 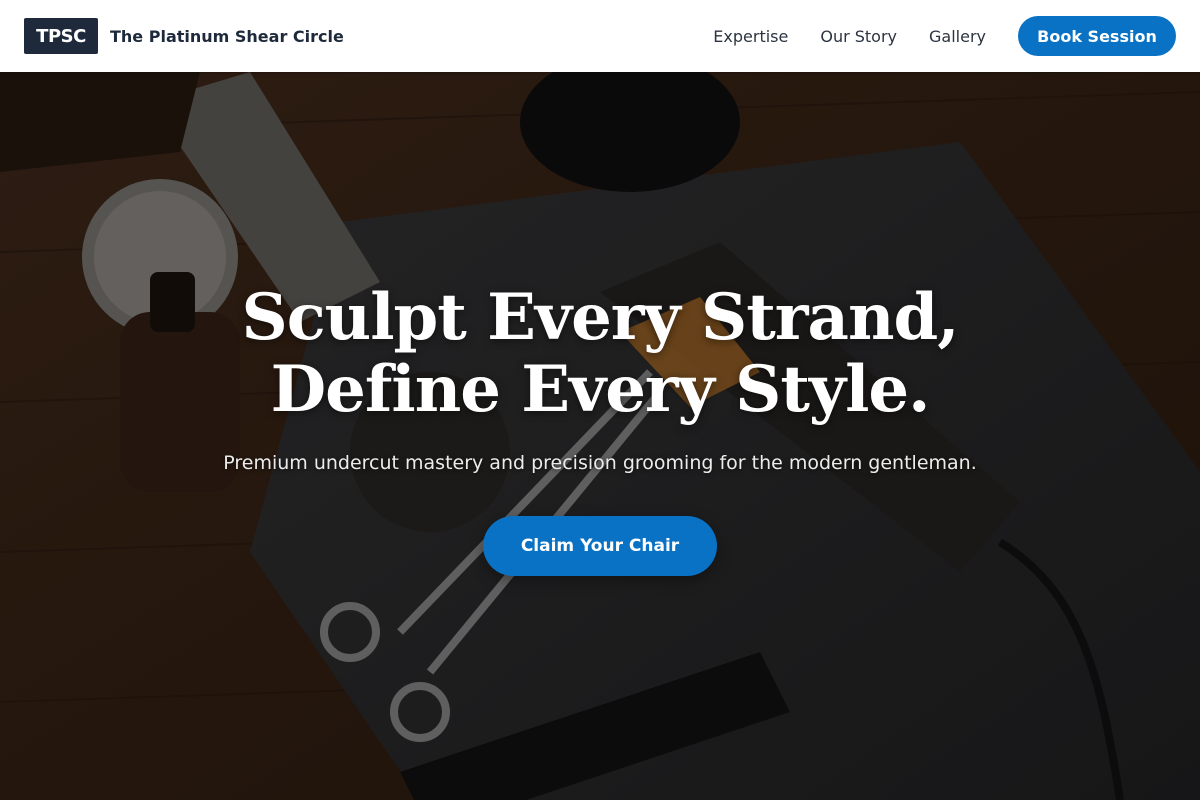 I want to click on claim-chair-button: Claim Your Chair, so click(x=600, y=546).